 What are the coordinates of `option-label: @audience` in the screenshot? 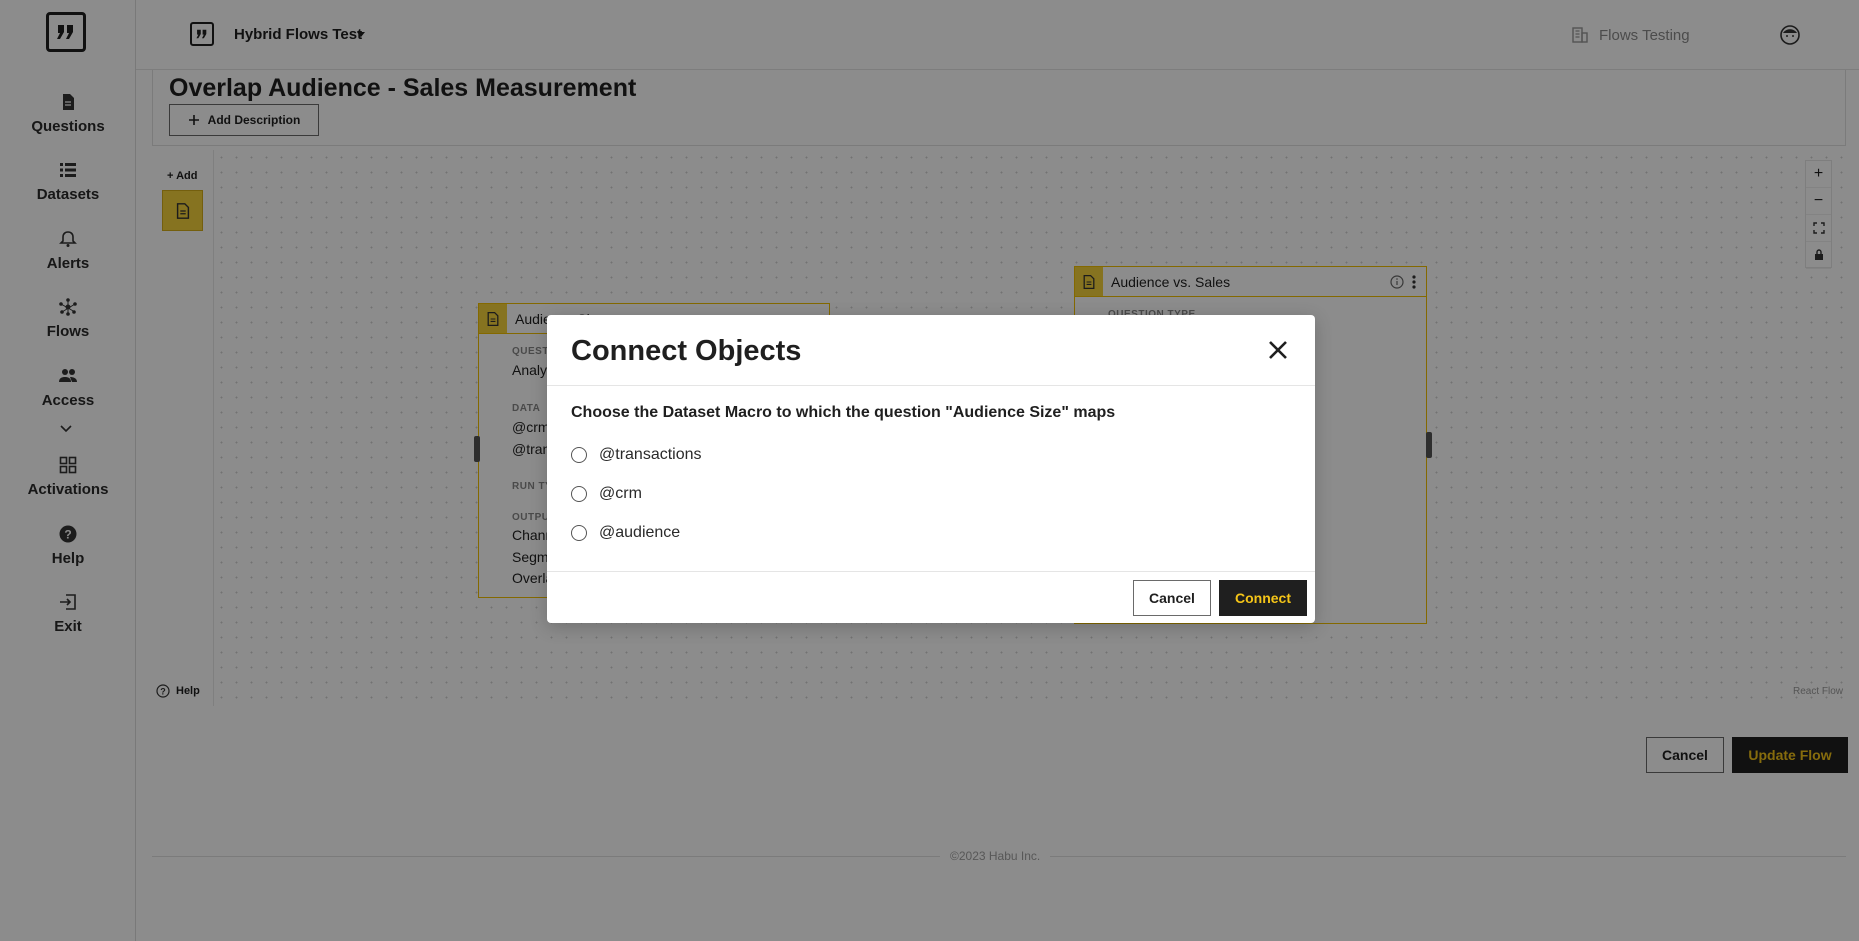 It's located at (640, 532).